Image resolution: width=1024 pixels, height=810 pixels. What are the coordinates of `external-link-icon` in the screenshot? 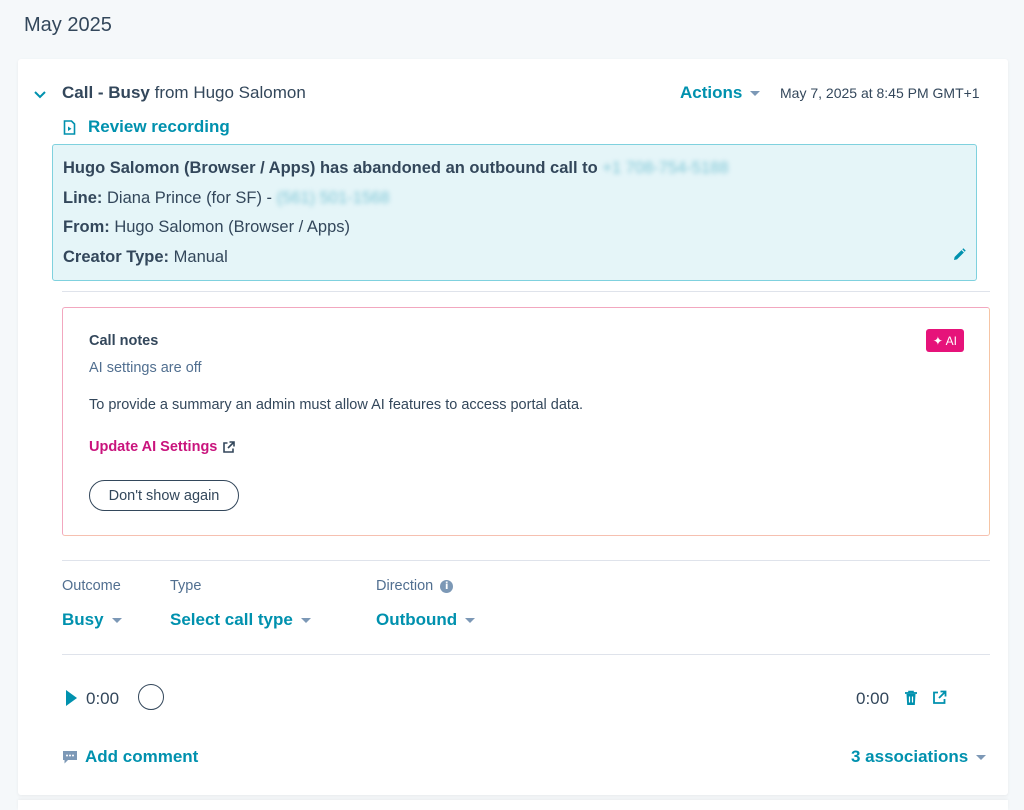 It's located at (229, 446).